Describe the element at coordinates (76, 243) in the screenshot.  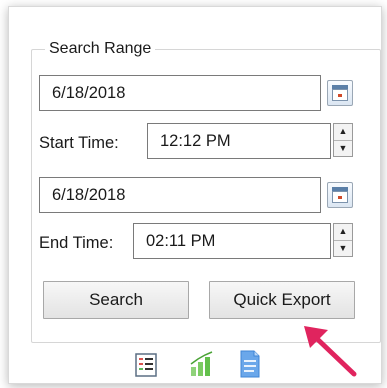
I see `end-time-label: End Time:` at that location.